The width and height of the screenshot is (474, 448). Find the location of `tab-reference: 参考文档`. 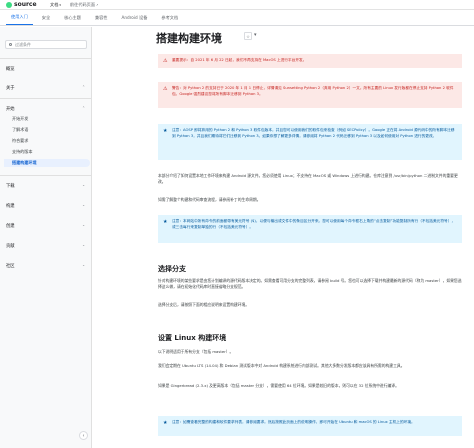

tab-reference: 参考文档 is located at coordinates (169, 20).